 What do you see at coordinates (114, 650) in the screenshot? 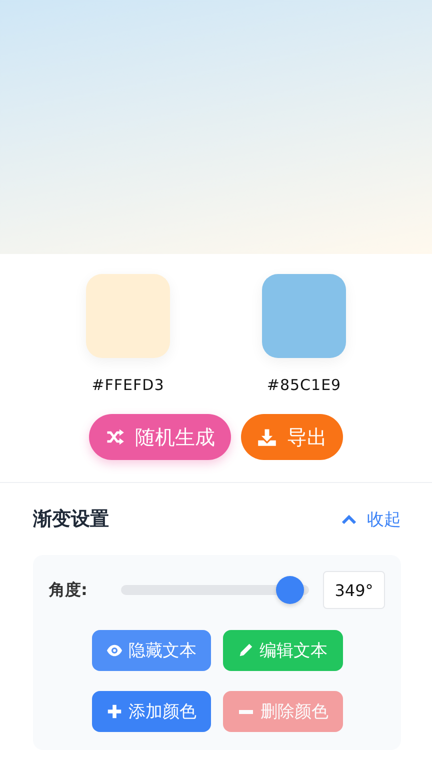
I see `eye-icon` at bounding box center [114, 650].